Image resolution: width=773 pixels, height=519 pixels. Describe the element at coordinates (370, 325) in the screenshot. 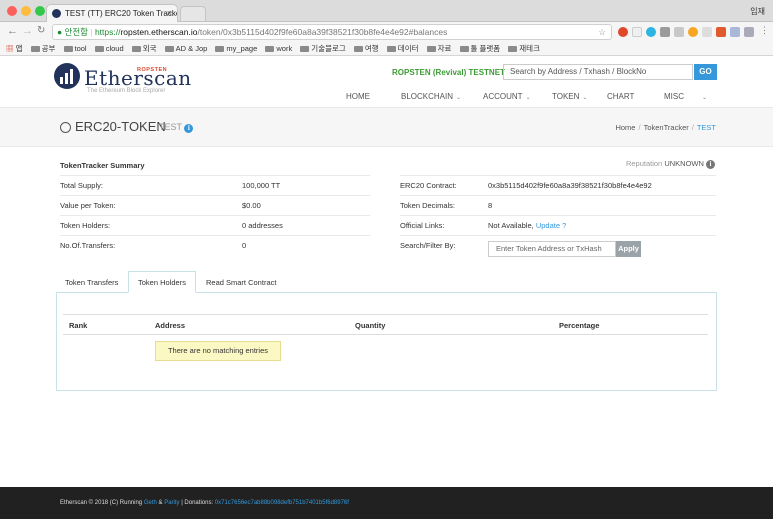

I see `column-quantity: Quantity` at that location.